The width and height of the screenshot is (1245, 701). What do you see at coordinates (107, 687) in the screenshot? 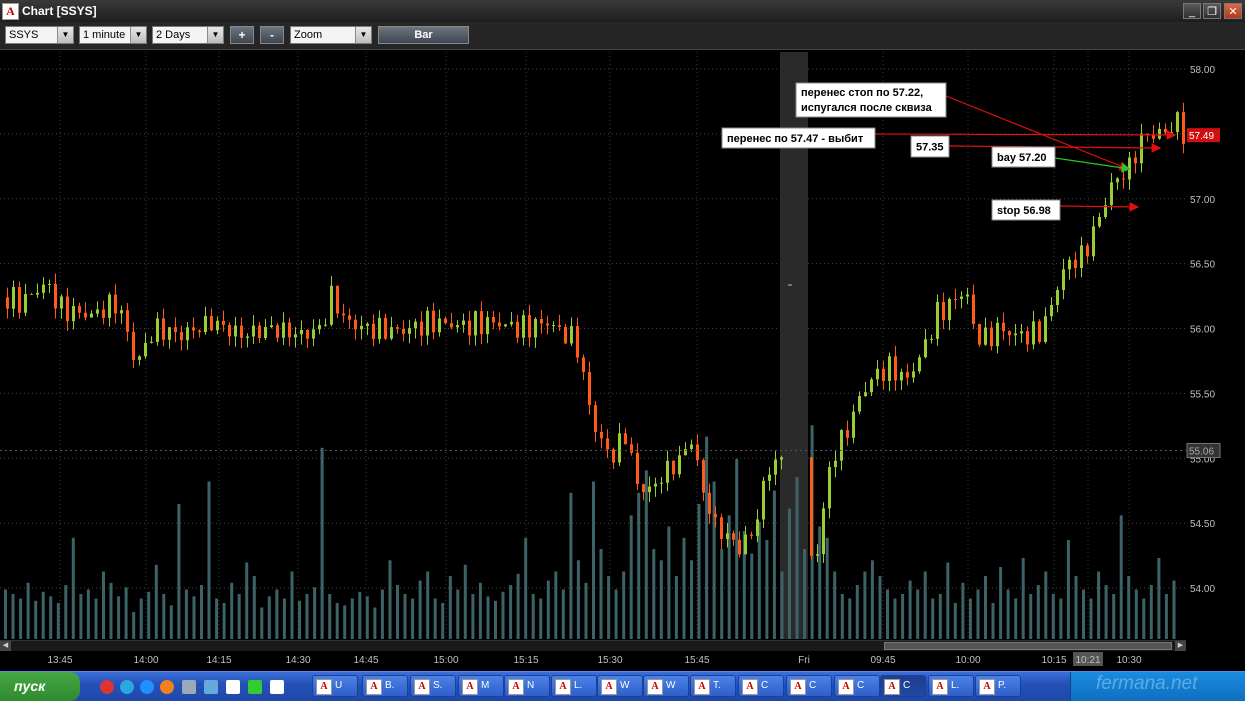
I see `opera-icon` at bounding box center [107, 687].